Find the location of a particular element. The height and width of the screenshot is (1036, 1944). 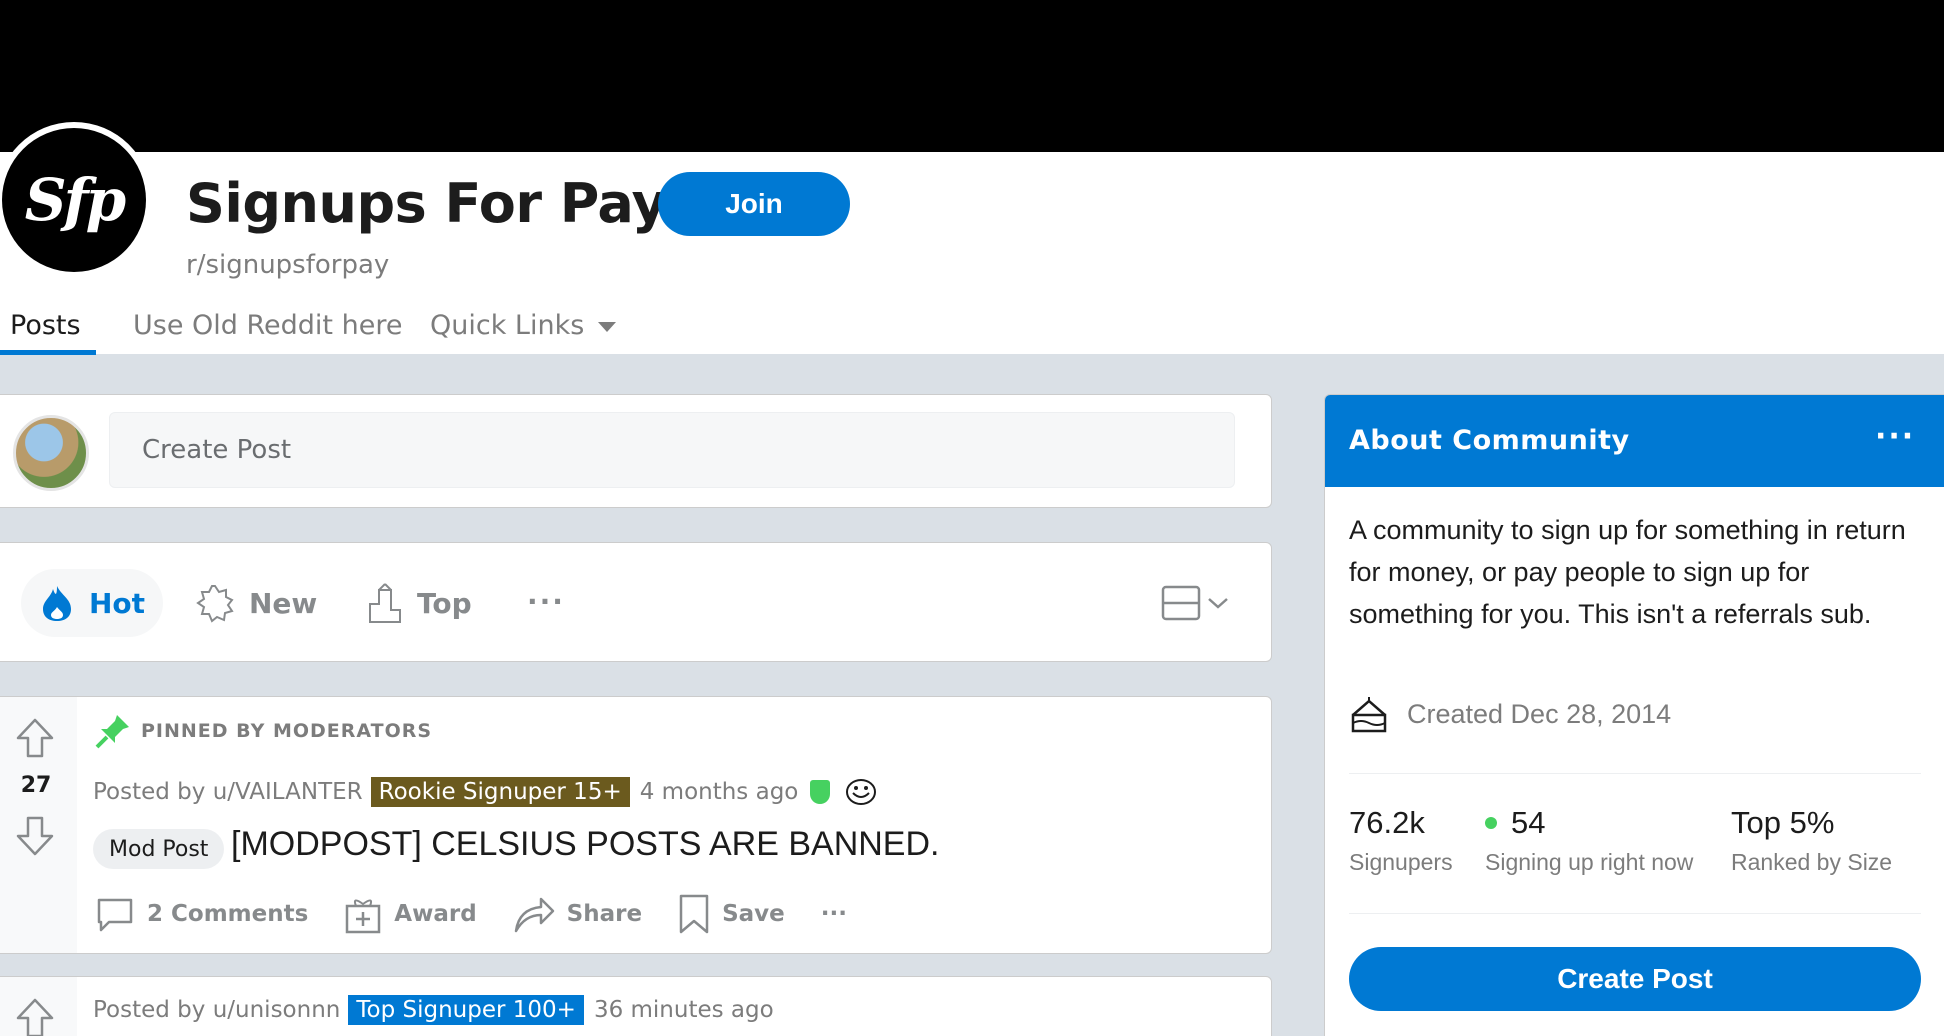

sort-top-label: Top is located at coordinates (444, 603).